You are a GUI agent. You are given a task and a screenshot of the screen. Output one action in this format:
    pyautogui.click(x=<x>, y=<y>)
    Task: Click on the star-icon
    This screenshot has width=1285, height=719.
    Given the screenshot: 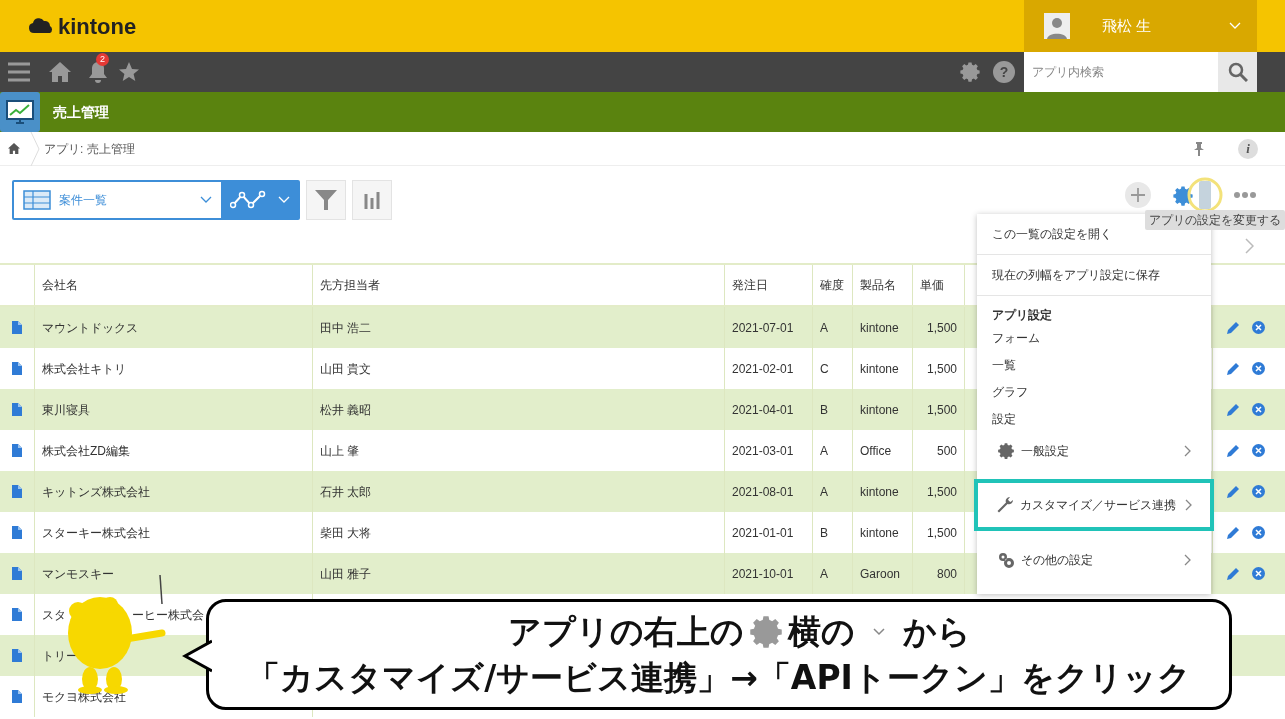 What is the action you would take?
    pyautogui.click(x=129, y=72)
    